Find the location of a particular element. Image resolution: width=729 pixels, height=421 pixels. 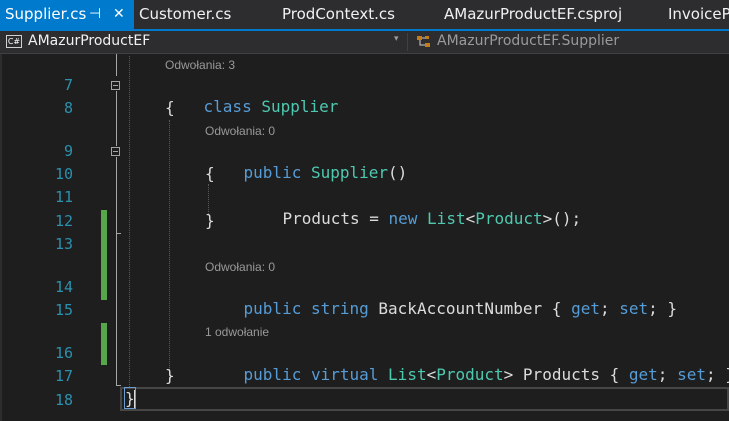

tab-label: Supplier.cs is located at coordinates (46, 14).